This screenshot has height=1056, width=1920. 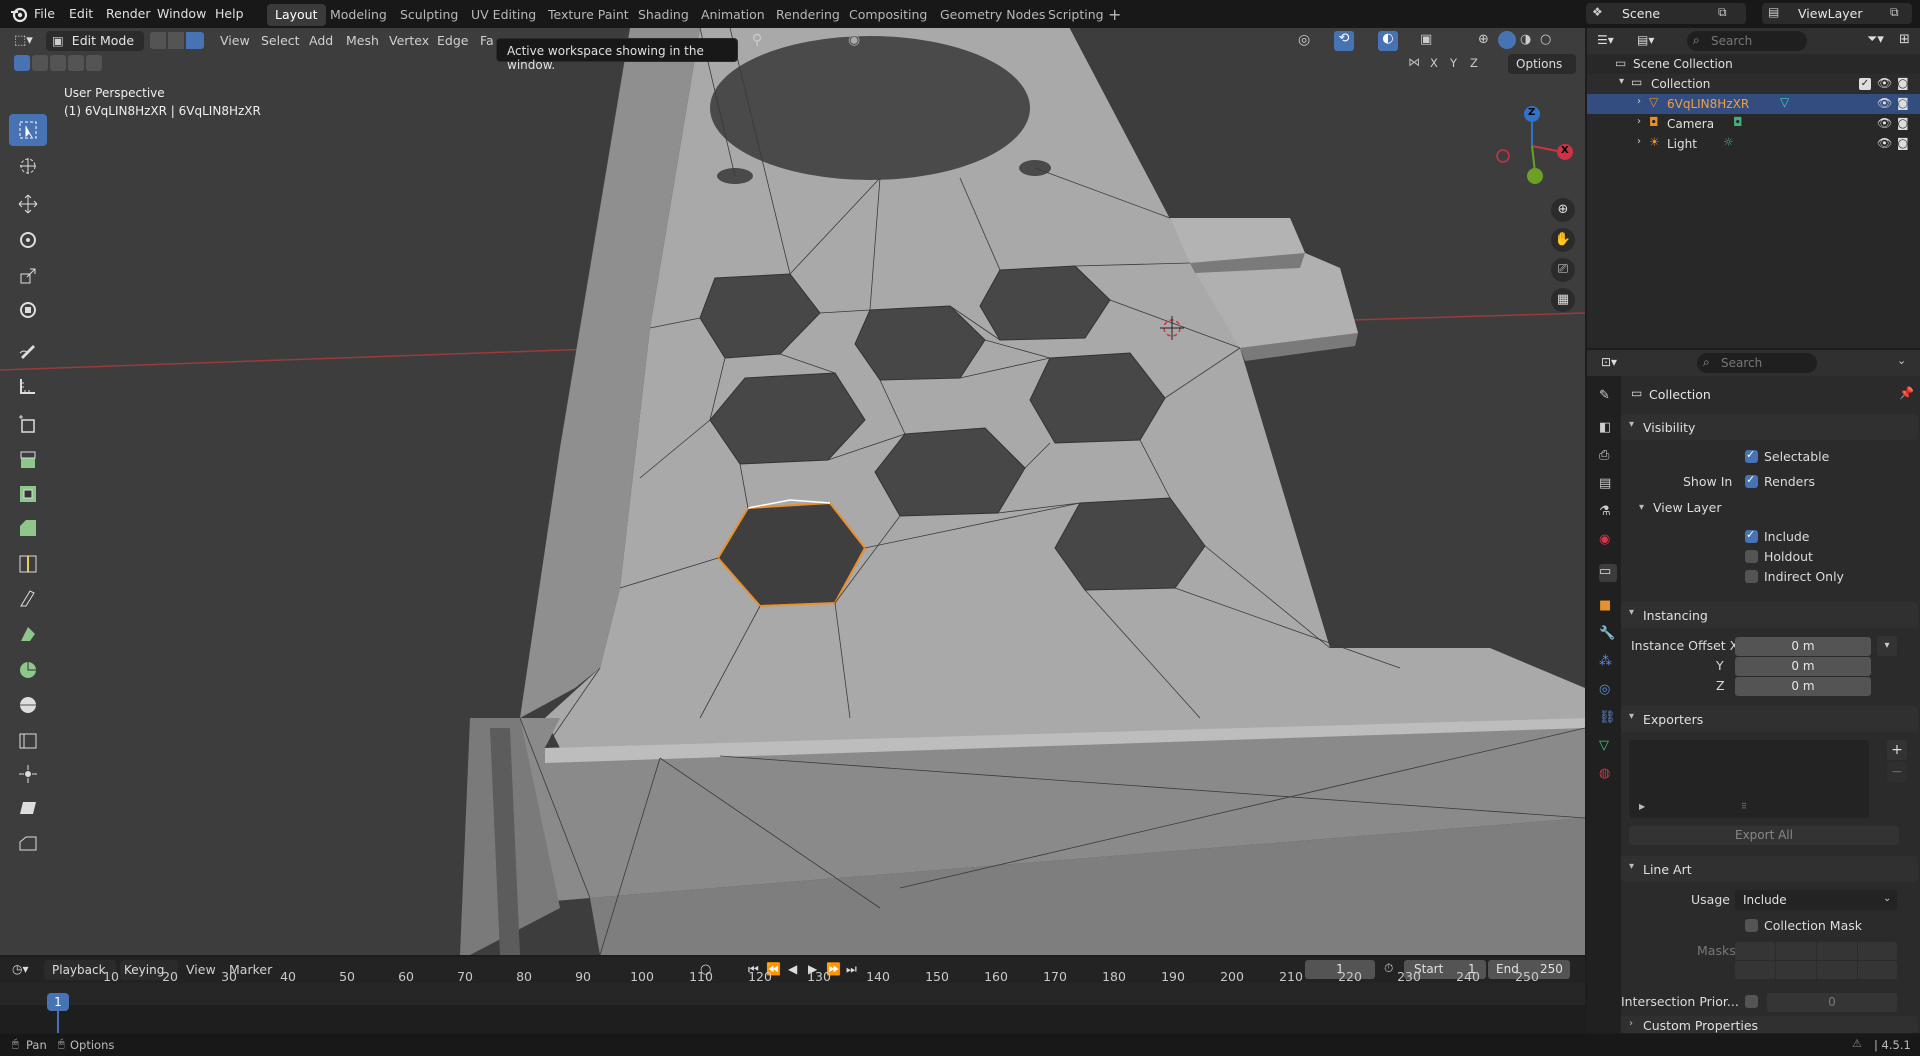 I want to click on menu-add: Add, so click(x=321, y=41).